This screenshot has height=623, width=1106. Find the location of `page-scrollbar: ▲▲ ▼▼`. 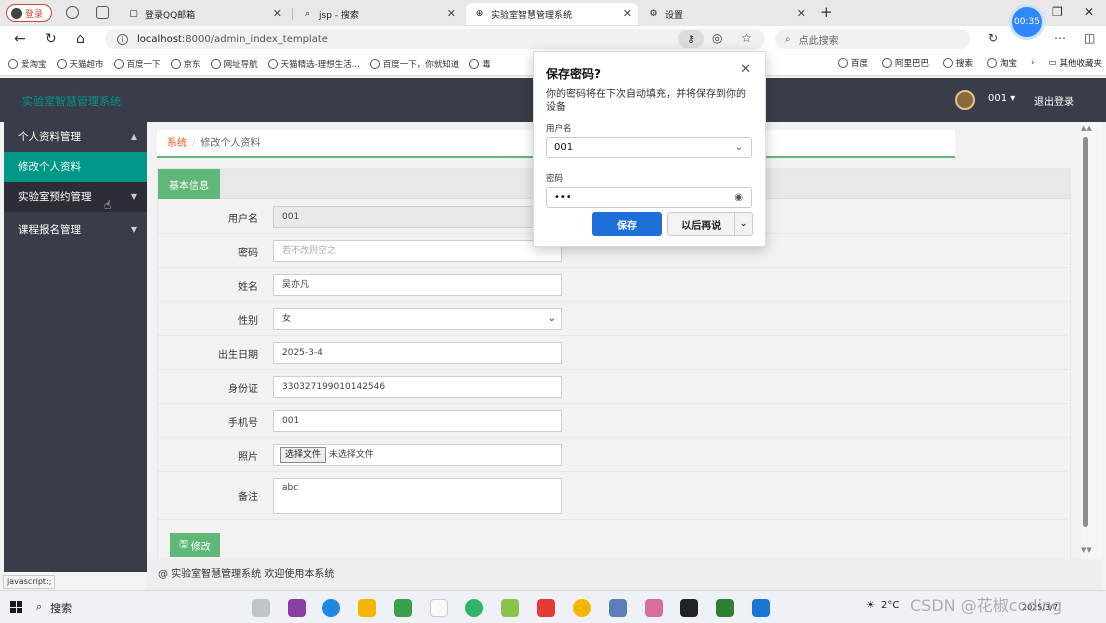

page-scrollbar: ▲▲ ▼▼ is located at coordinates (1091, 340).